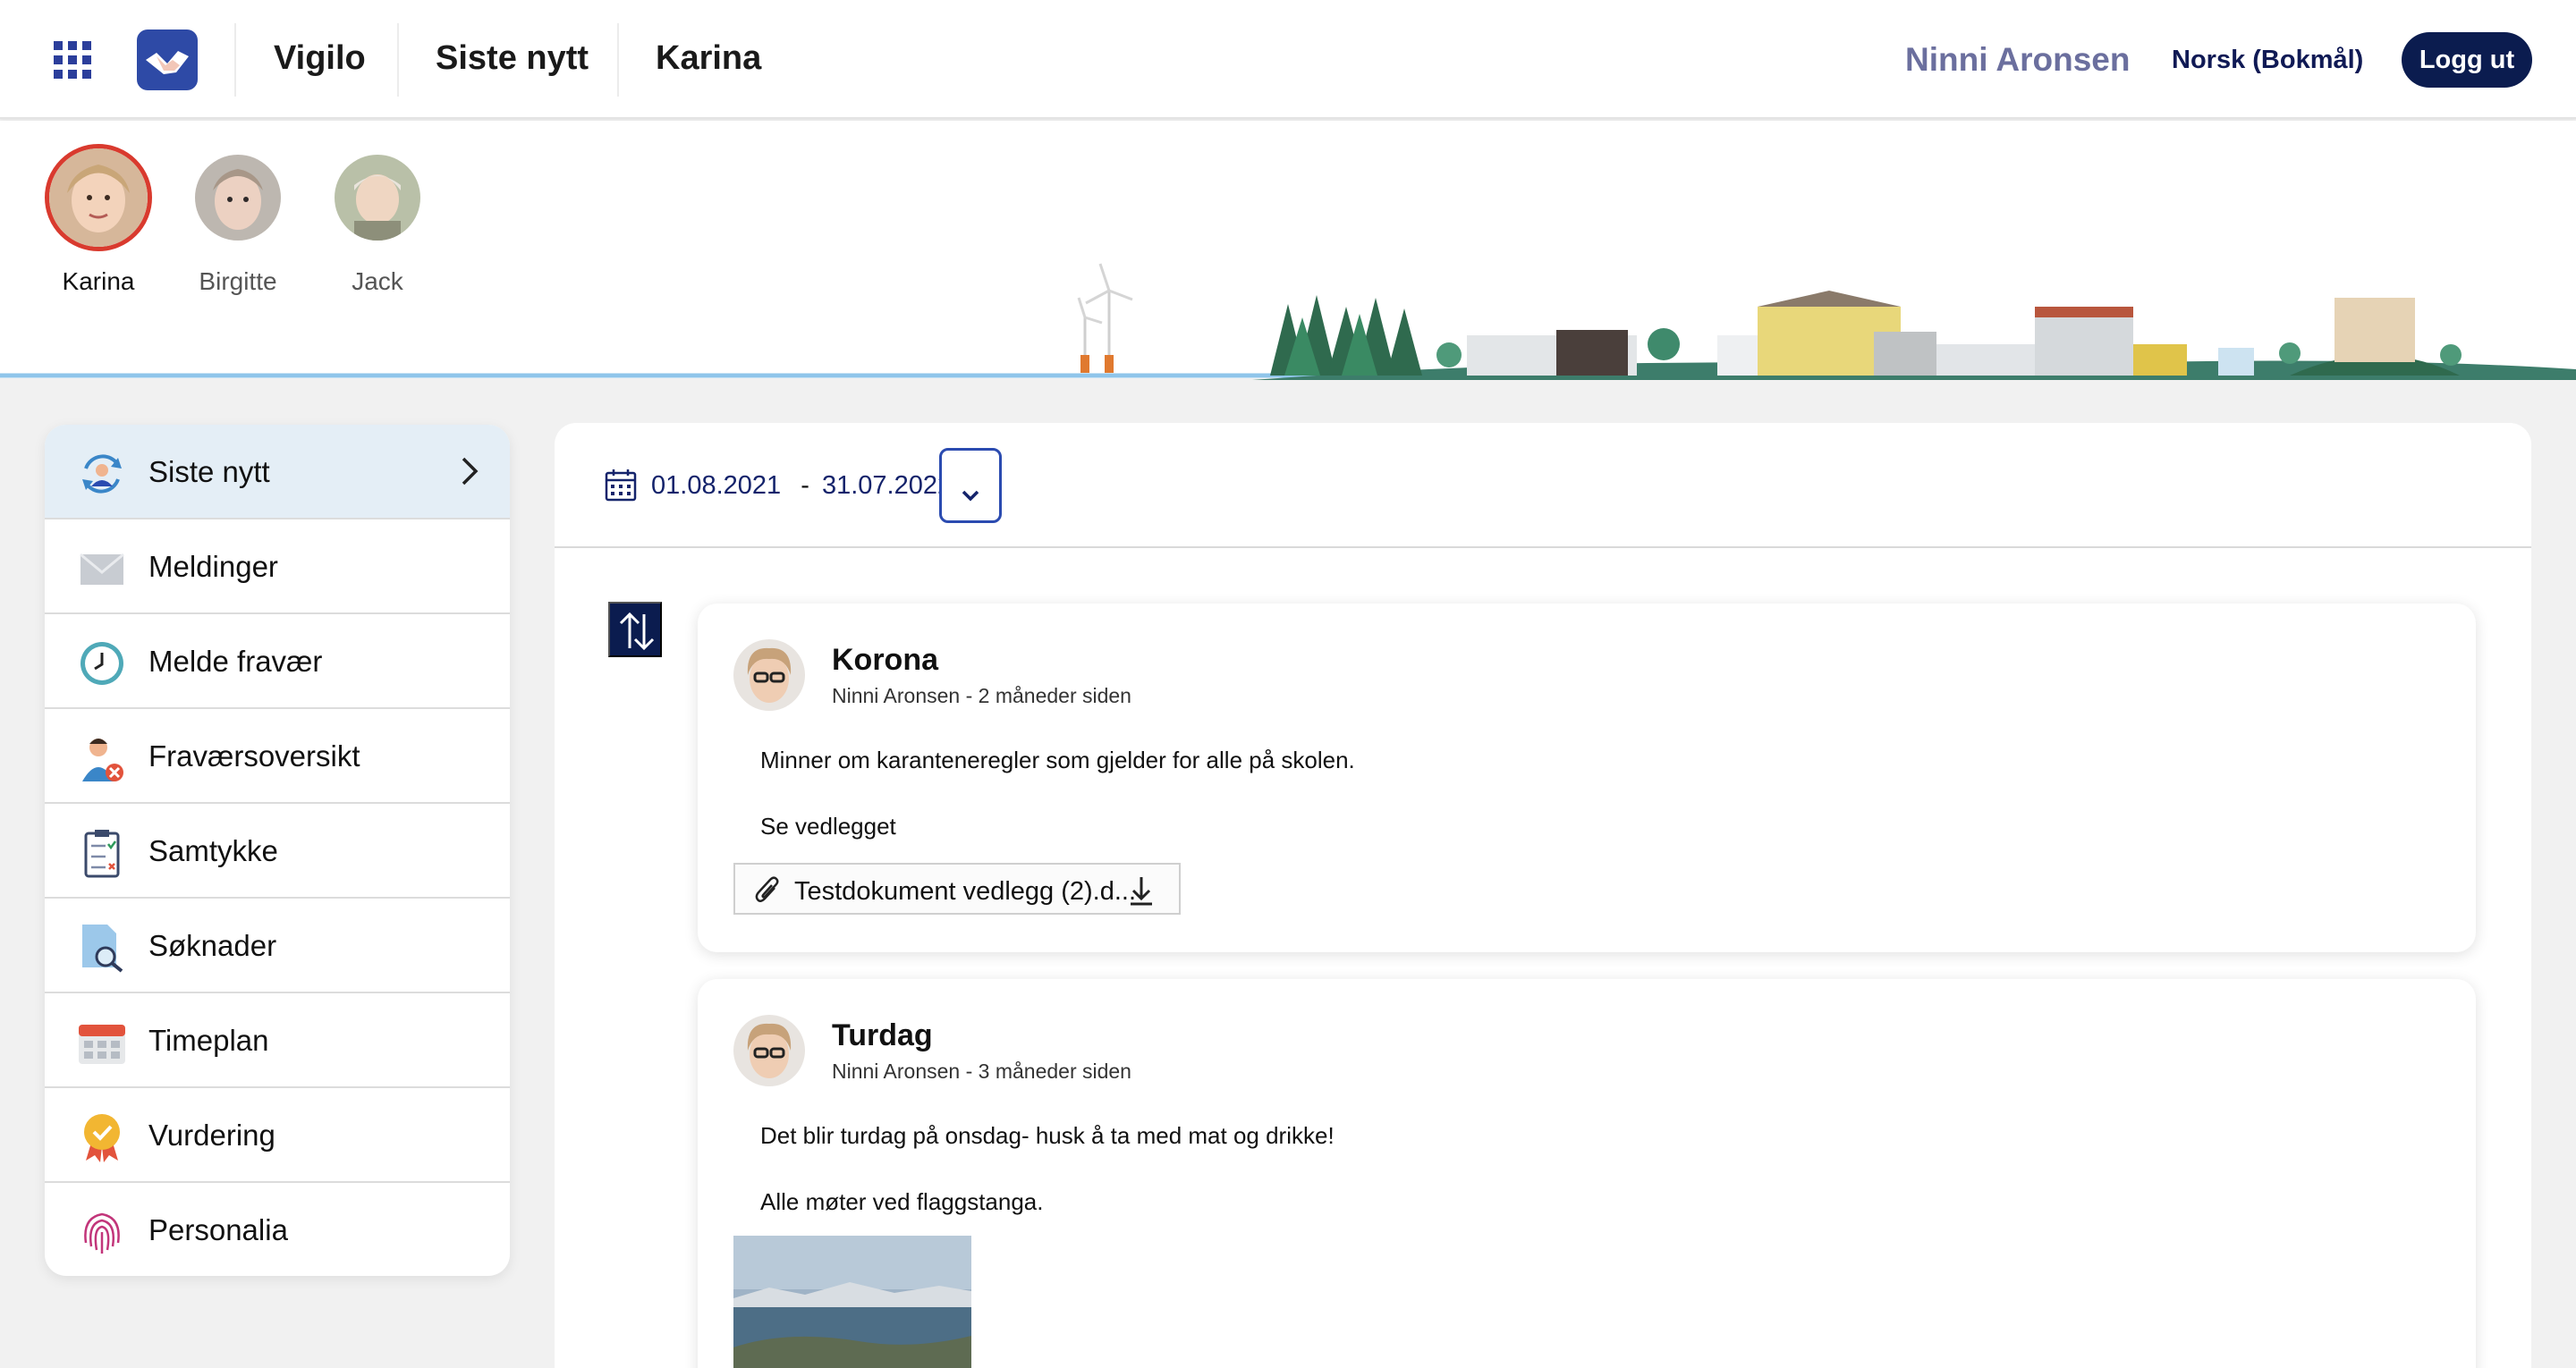 The height and width of the screenshot is (1368, 2576). Describe the element at coordinates (970, 496) in the screenshot. I see `chevron-down-icon` at that location.